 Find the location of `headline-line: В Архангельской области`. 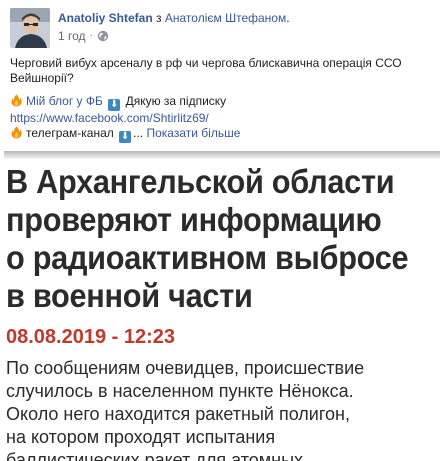

headline-line: В Архангельской области is located at coordinates (200, 181).